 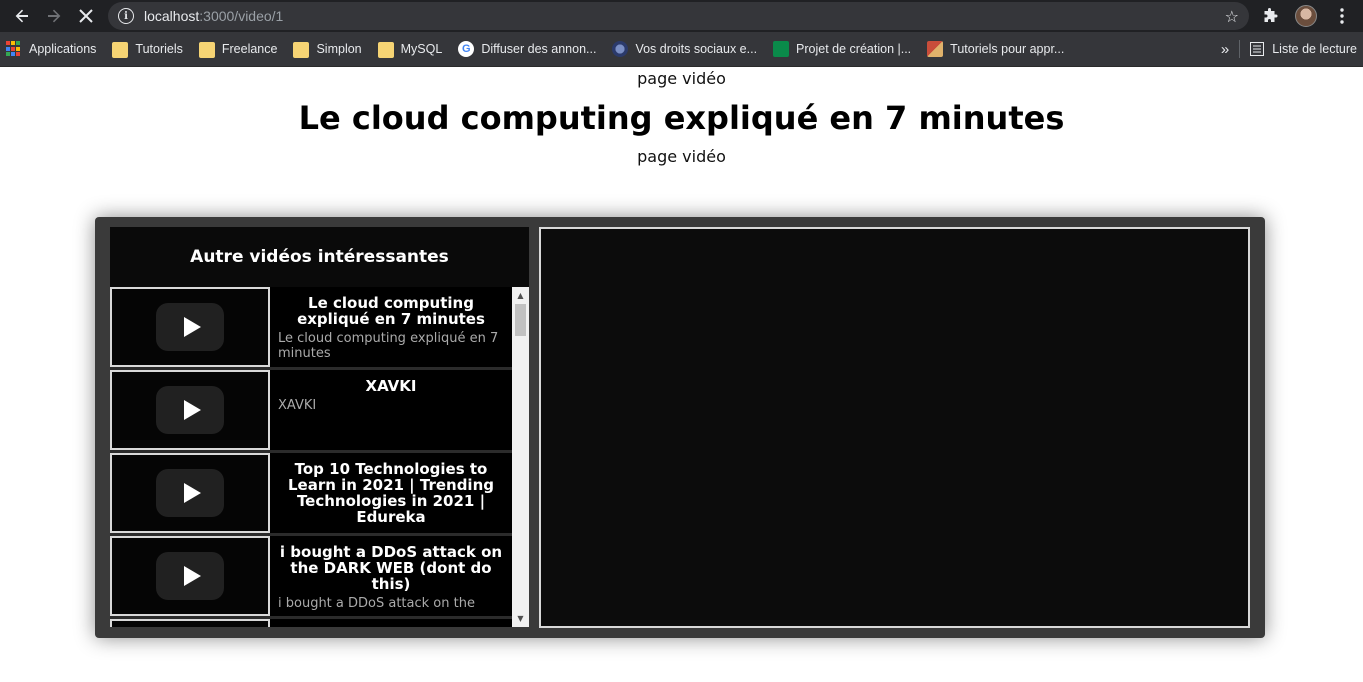 I want to click on url-host: localhost, so click(x=172, y=16).